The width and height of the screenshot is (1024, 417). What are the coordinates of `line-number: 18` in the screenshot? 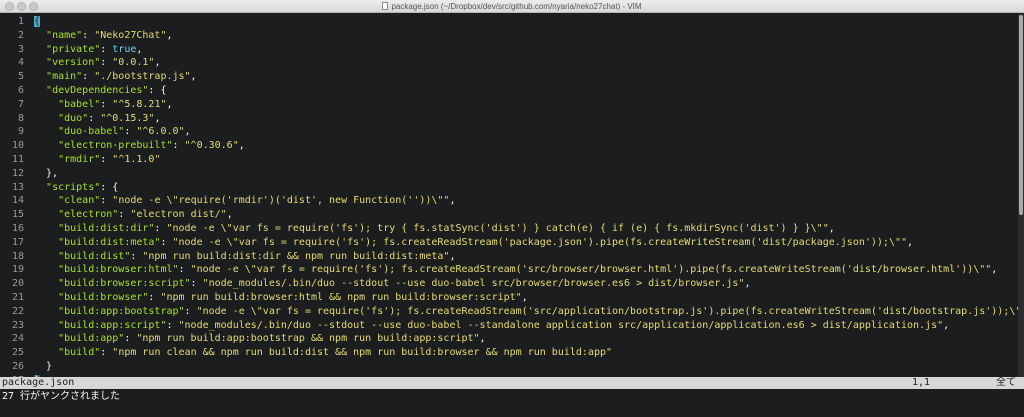 It's located at (17, 256).